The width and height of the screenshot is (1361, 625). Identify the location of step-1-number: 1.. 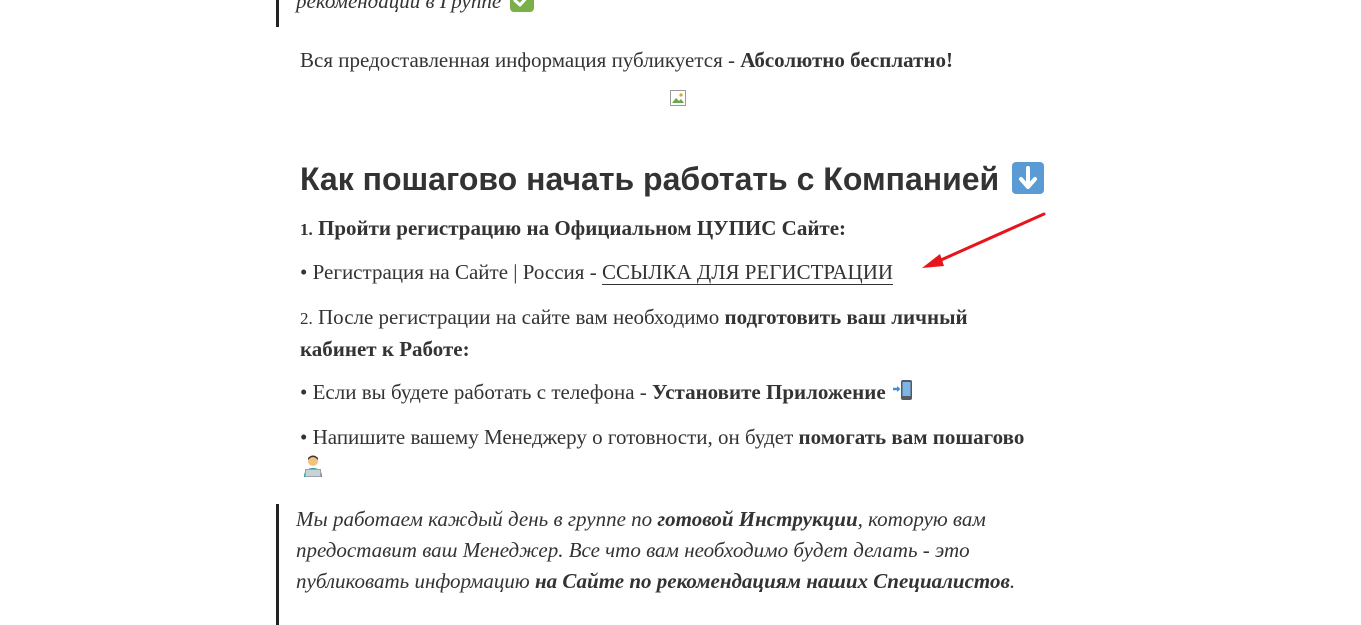
(306, 229).